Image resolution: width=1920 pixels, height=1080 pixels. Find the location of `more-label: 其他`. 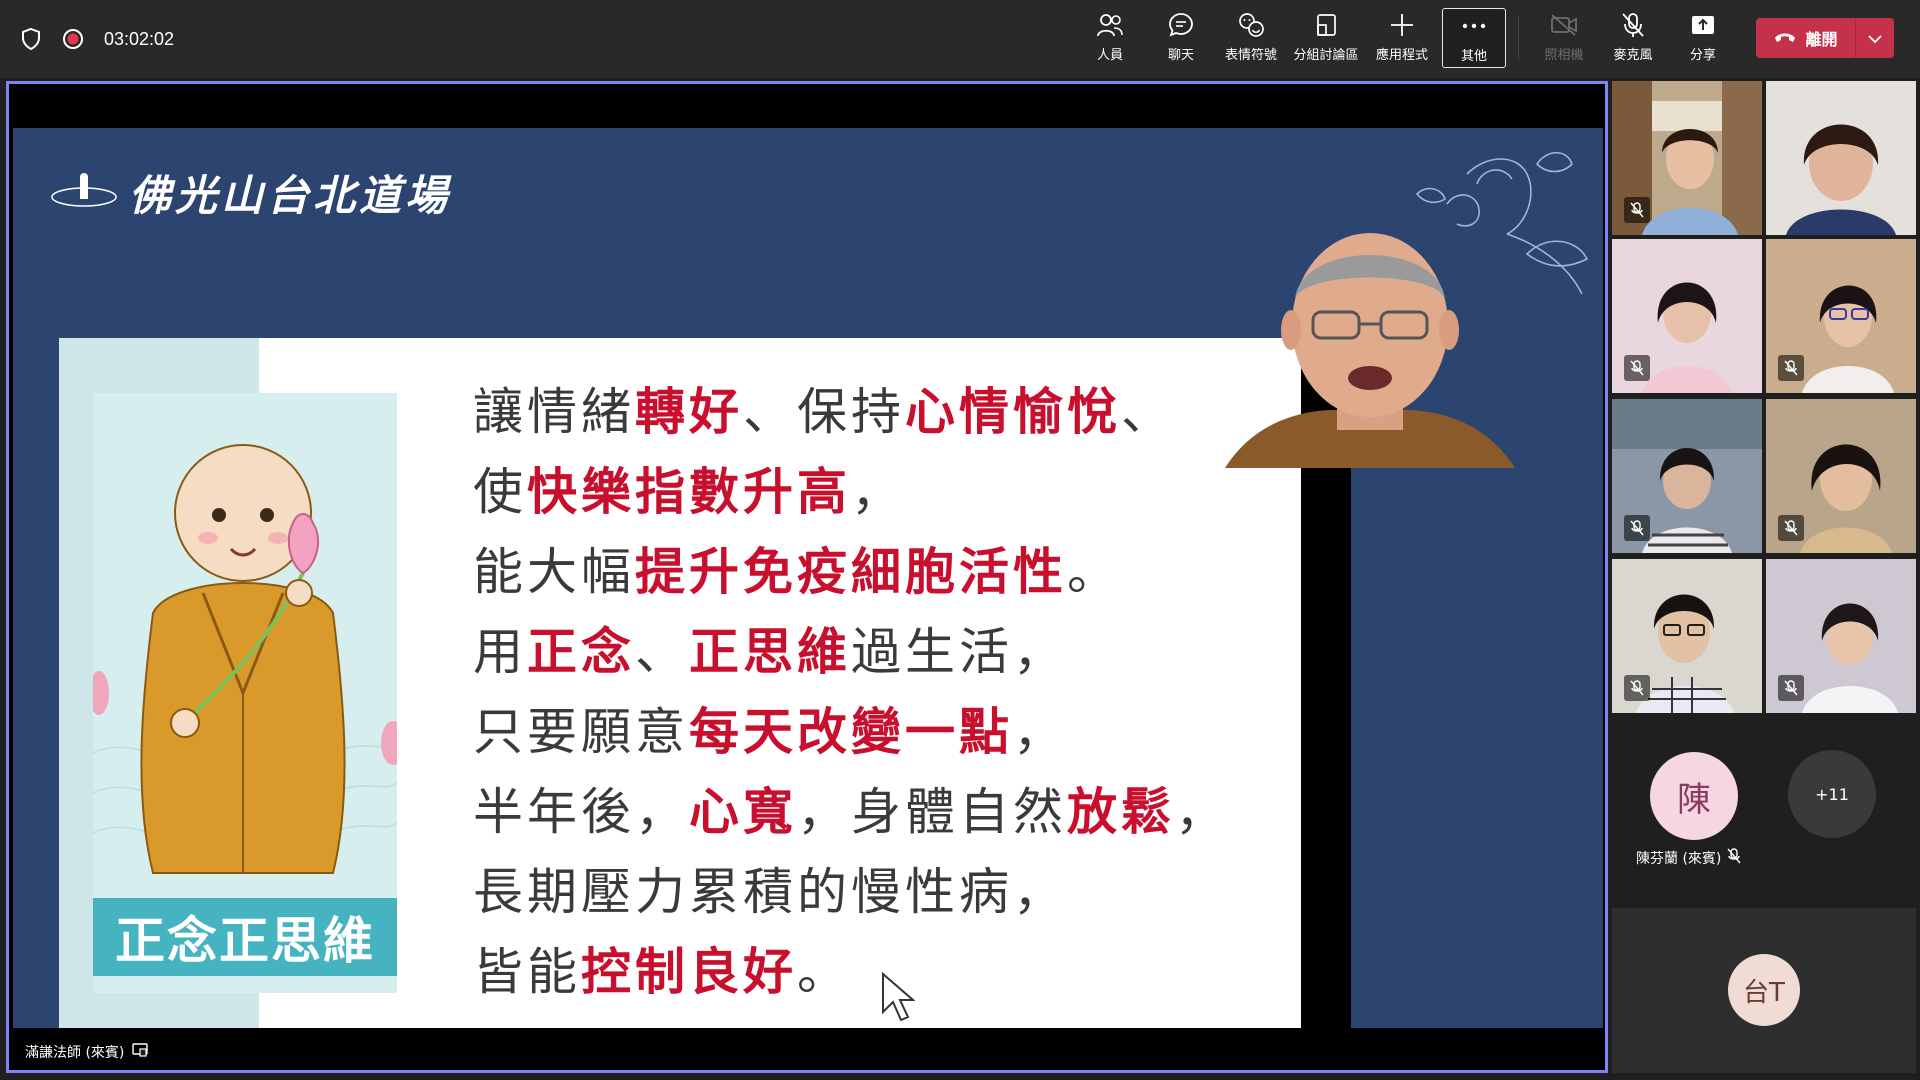

more-label: 其他 is located at coordinates (1473, 56).